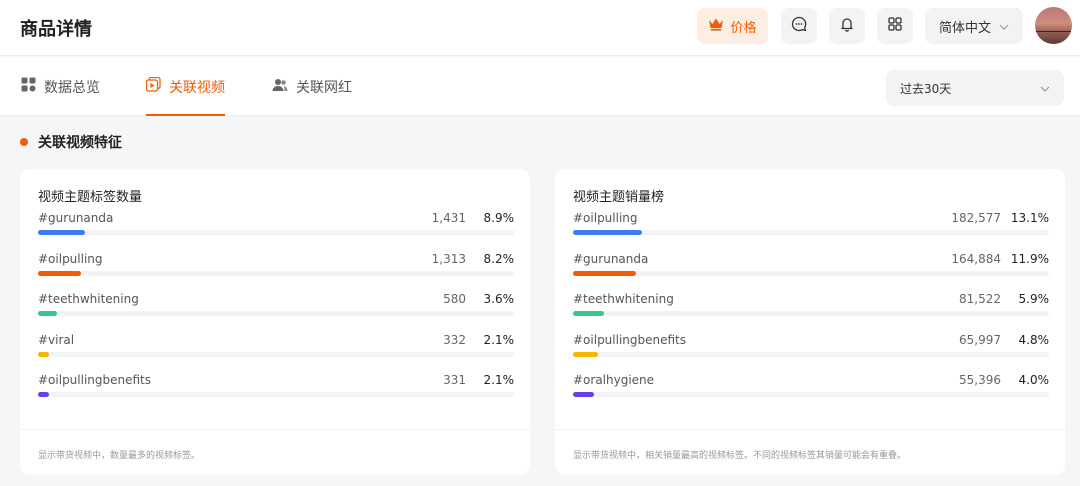  I want to click on top-bar: 商品详情 价格 简体中文, so click(540, 28).